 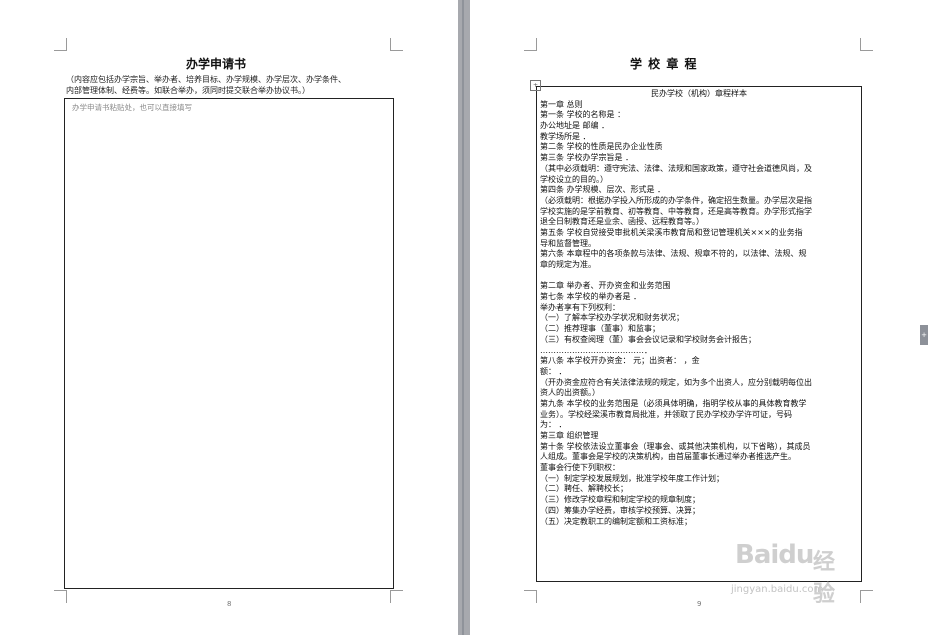 What do you see at coordinates (673, 403) in the screenshot?
I see `charter-line: 第九条 本学校的业务范围是（必须具体明确，指明学校从事的具体教育教学` at bounding box center [673, 403].